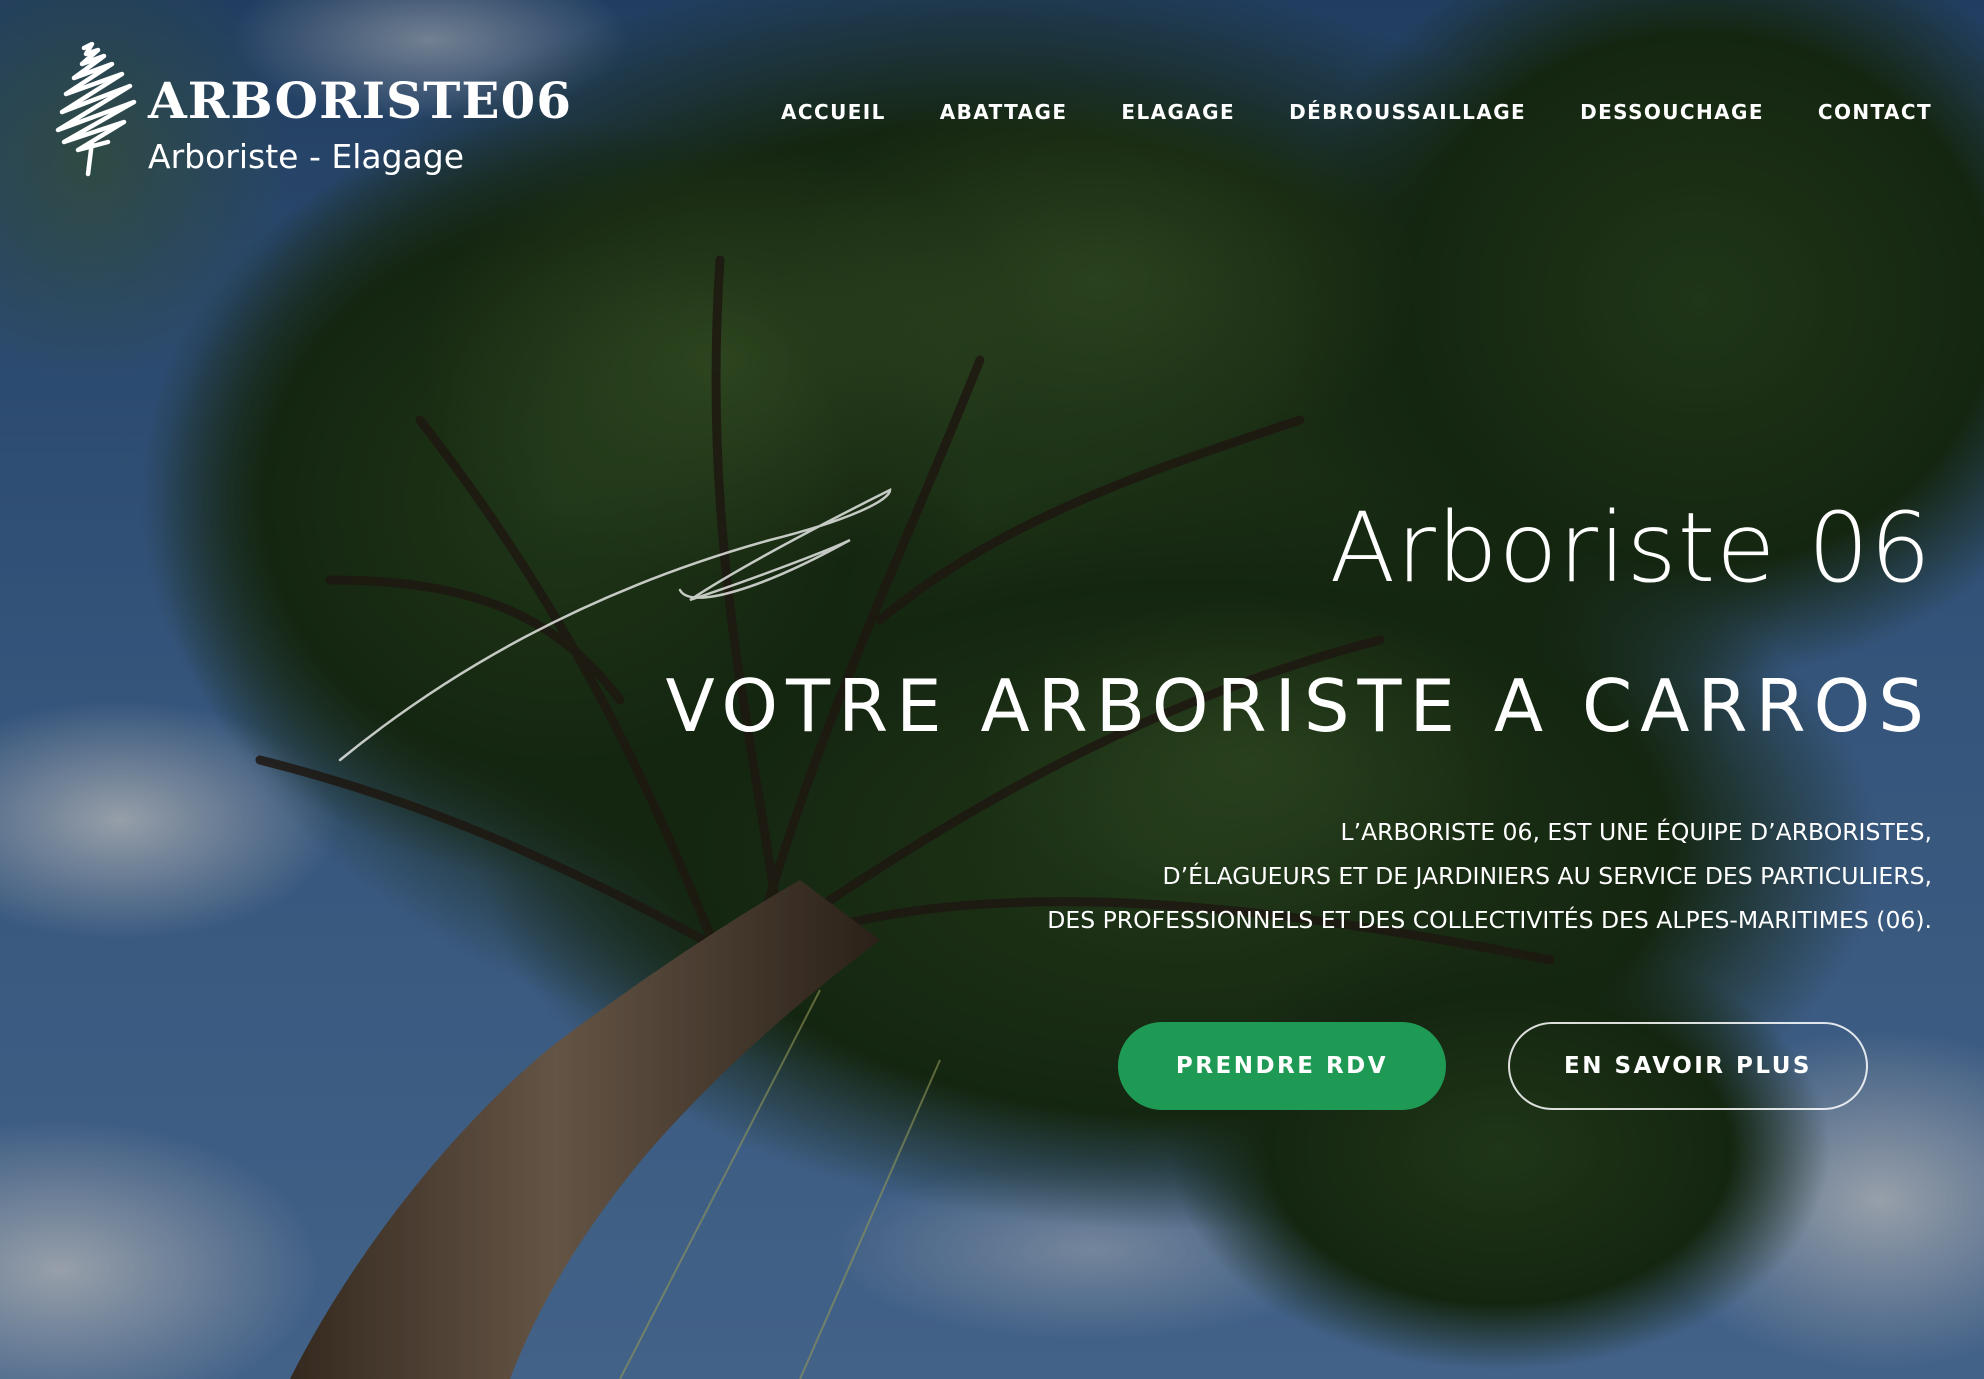 The image size is (1984, 1379). What do you see at coordinates (1282, 1066) in the screenshot?
I see `prendre-rdv-button: PRENDRE RDV` at bounding box center [1282, 1066].